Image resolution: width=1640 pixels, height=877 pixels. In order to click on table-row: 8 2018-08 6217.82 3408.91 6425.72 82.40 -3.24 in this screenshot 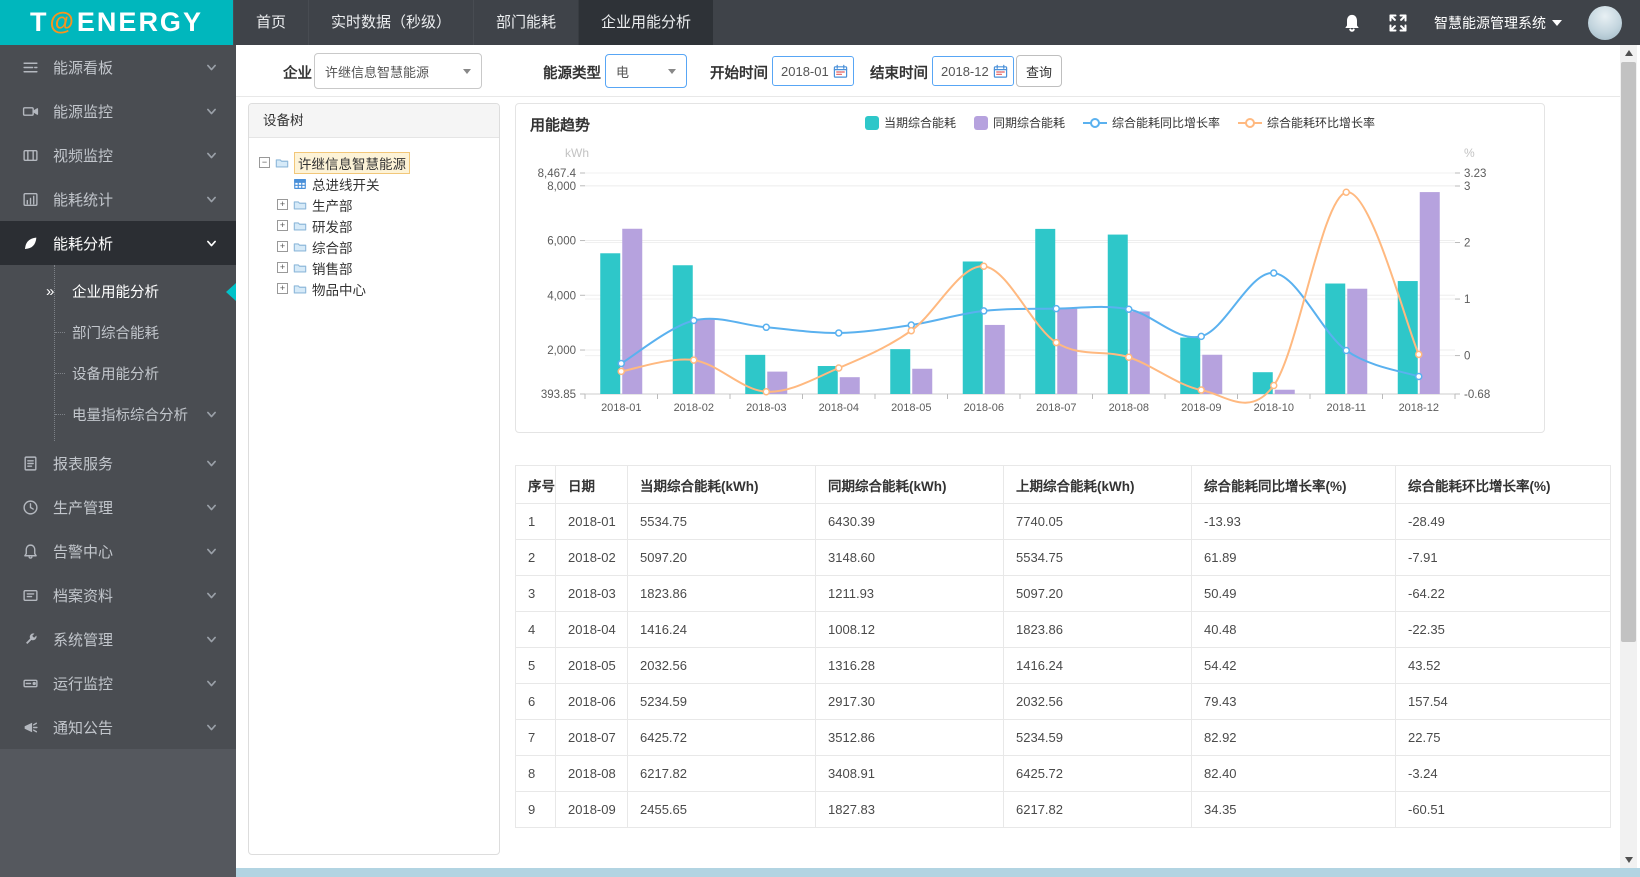, I will do `click(1063, 773)`.